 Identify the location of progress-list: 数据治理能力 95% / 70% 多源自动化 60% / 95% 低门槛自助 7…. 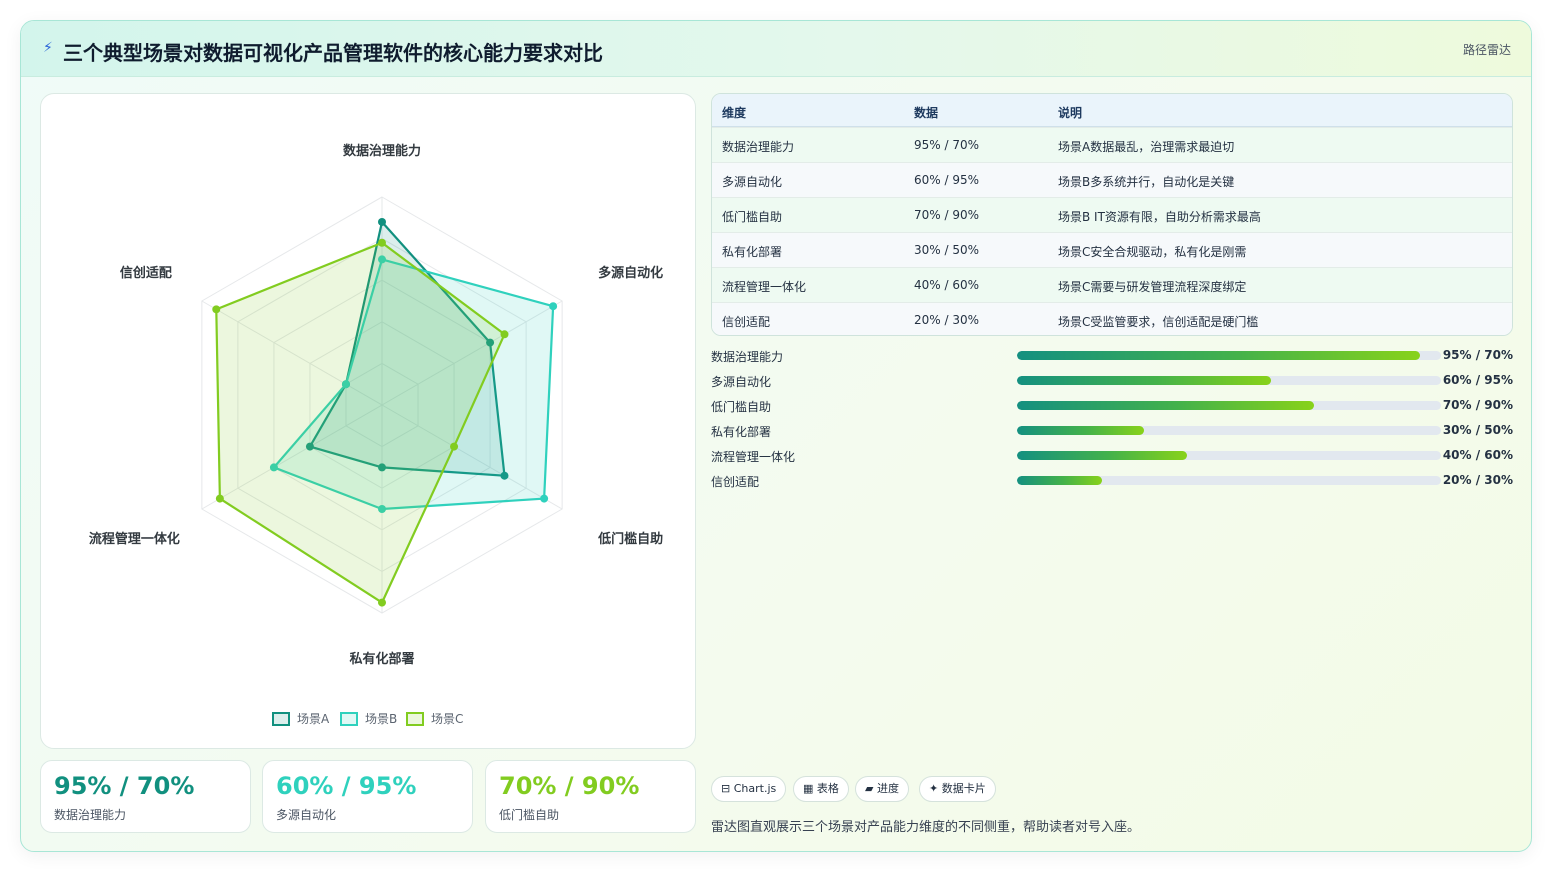
(1112, 417).